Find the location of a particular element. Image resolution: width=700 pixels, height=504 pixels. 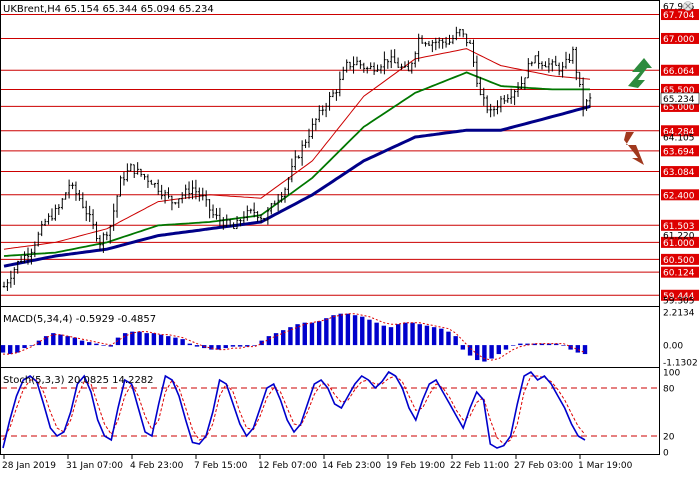

macd-title: MACD(5,34,4) -0.5929 -0.4857 is located at coordinates (79, 319).